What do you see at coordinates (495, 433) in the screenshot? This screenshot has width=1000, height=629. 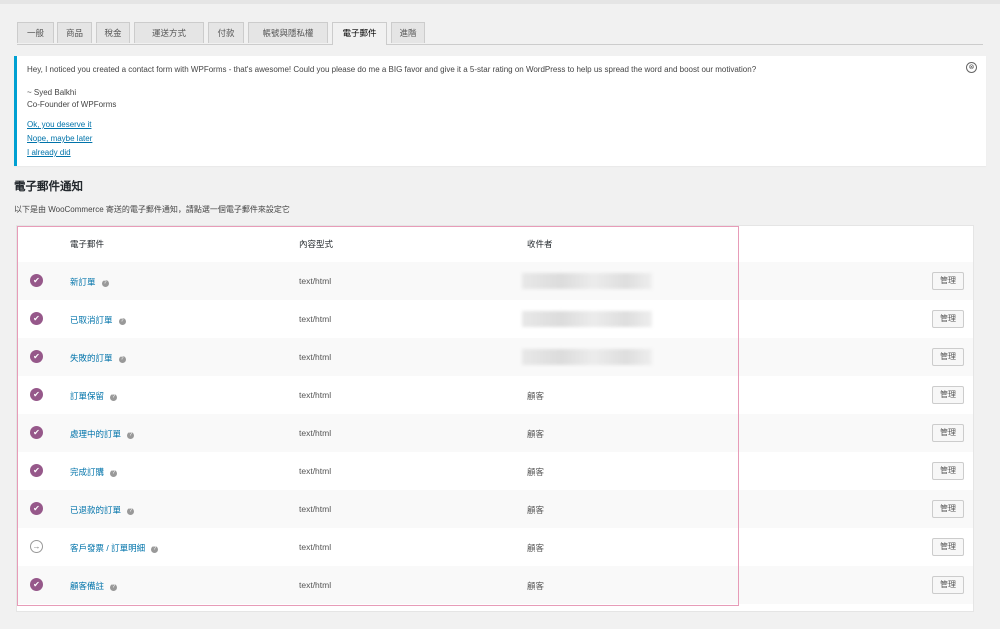 I see `table-row: ✔ 處理中的訂單? text/html 顧客 管理` at bounding box center [495, 433].